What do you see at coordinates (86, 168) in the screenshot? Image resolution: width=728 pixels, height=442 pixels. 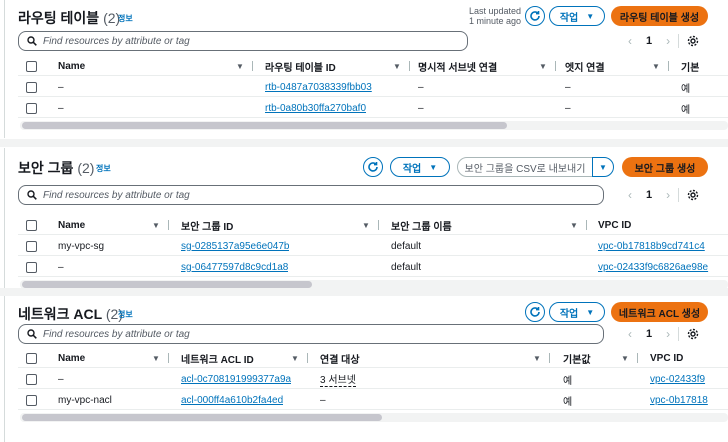 I see `security-groups-count: (2)` at bounding box center [86, 168].